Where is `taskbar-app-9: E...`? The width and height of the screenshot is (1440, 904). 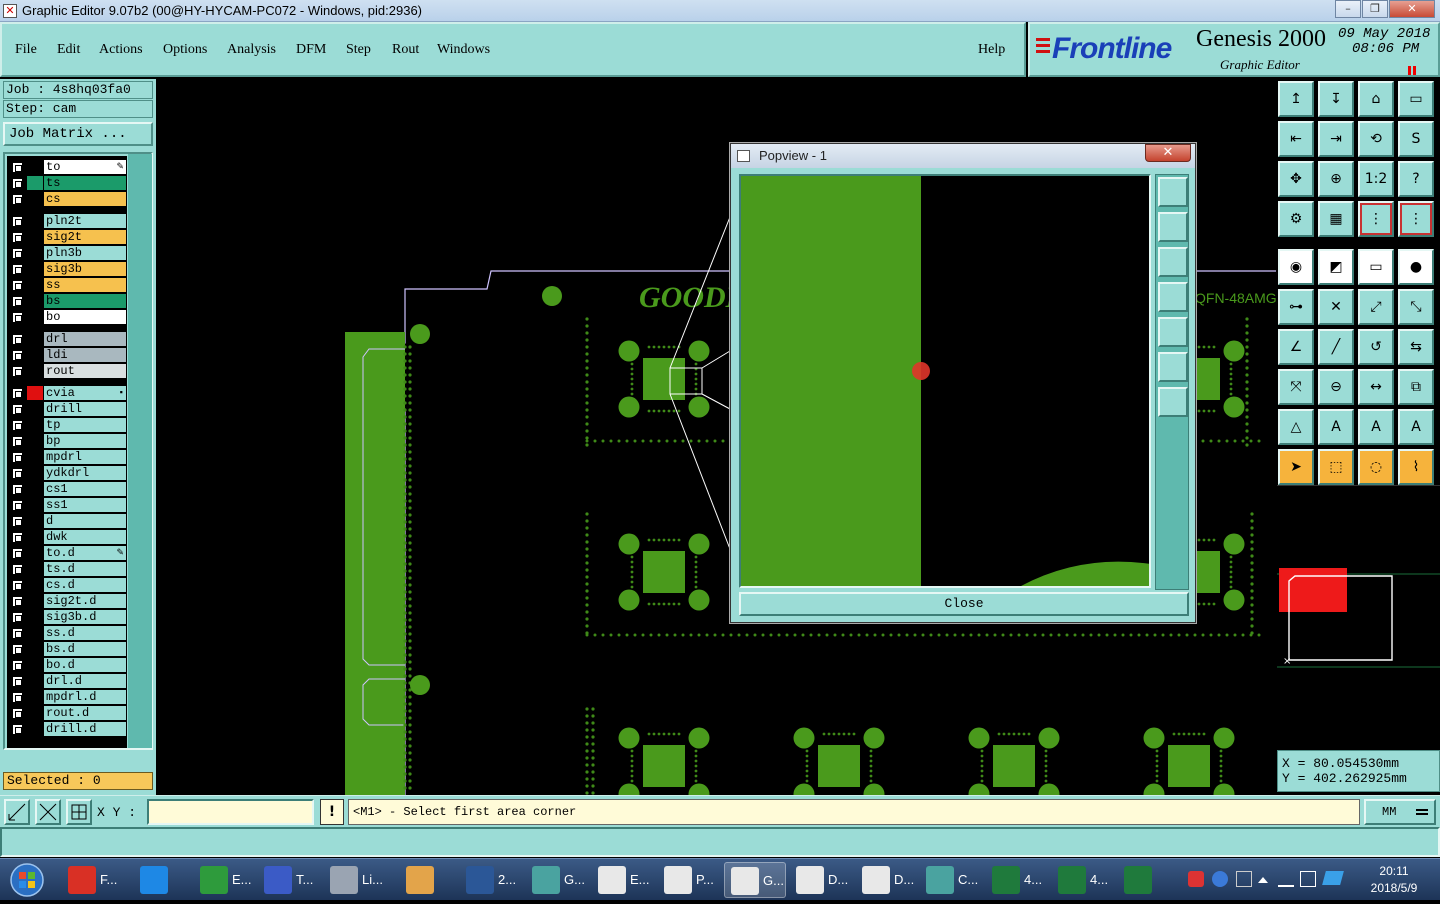
taskbar-app-9: E... is located at coordinates (623, 880).